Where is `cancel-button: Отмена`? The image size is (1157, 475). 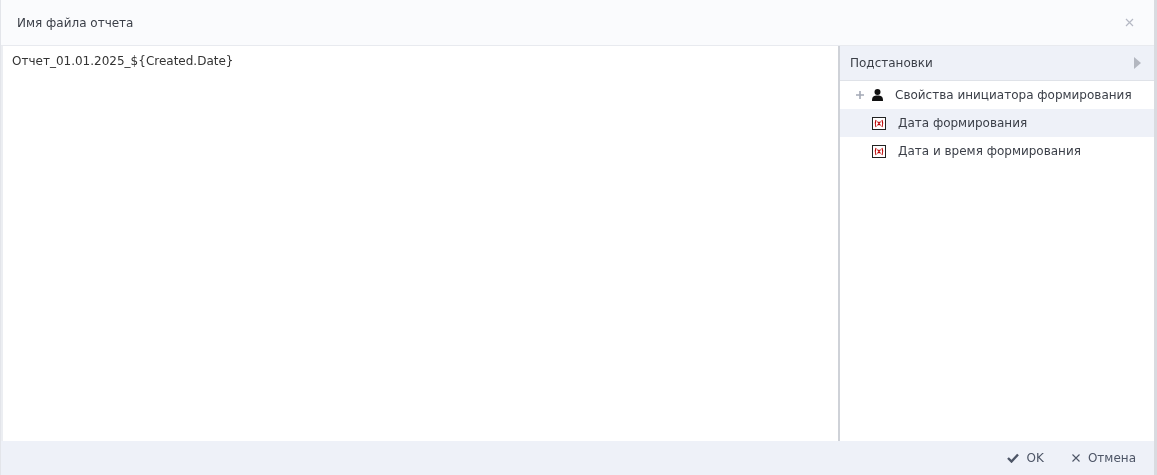 cancel-button: Отмена is located at coordinates (1103, 458).